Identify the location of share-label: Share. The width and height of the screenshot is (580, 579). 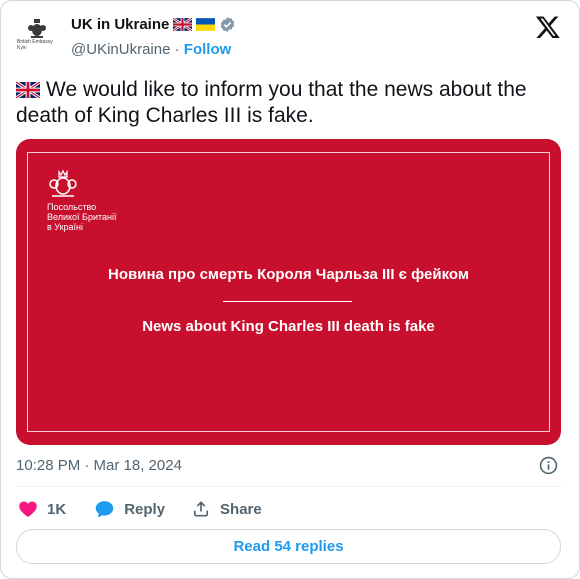
(241, 509).